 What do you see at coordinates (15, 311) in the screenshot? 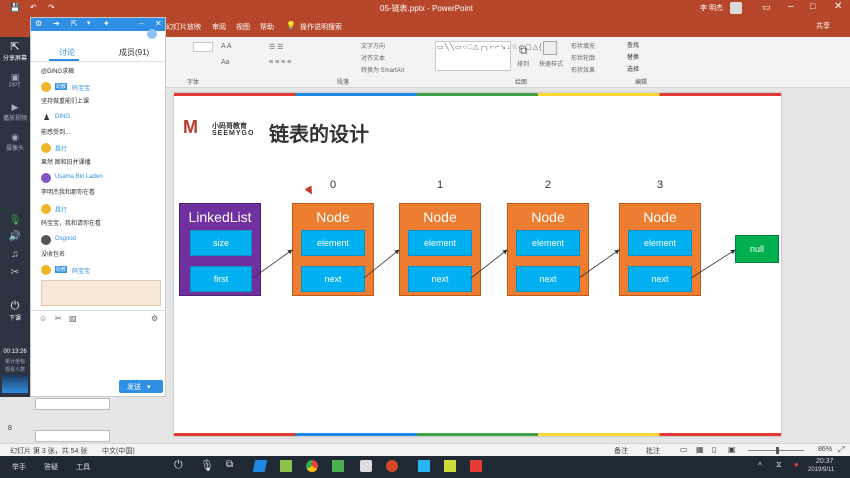
I see `end-class-button: ⏻ 下课` at bounding box center [15, 311].